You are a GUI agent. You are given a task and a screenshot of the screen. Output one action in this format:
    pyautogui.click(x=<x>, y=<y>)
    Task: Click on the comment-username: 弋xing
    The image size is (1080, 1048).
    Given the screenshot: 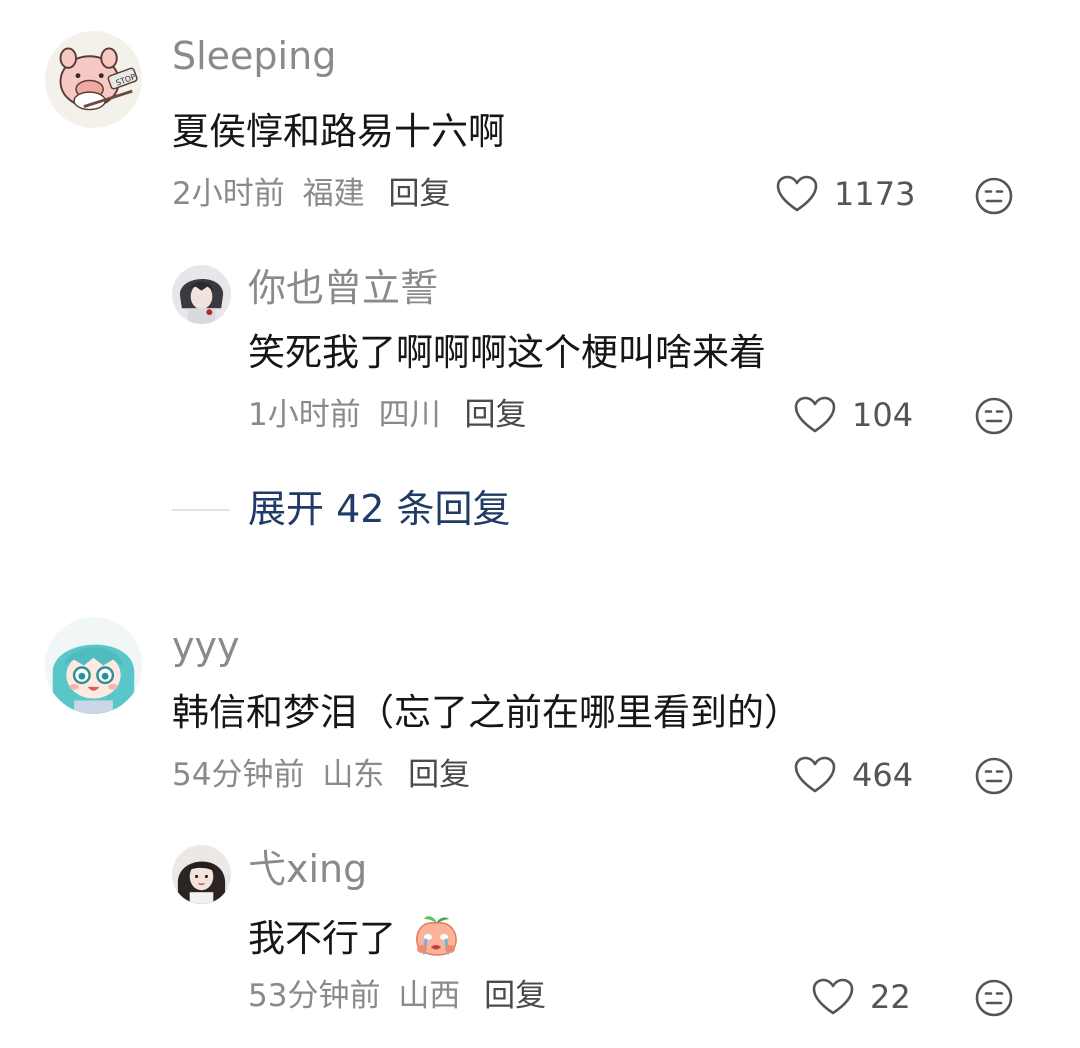 What is the action you would take?
    pyautogui.click(x=307, y=869)
    